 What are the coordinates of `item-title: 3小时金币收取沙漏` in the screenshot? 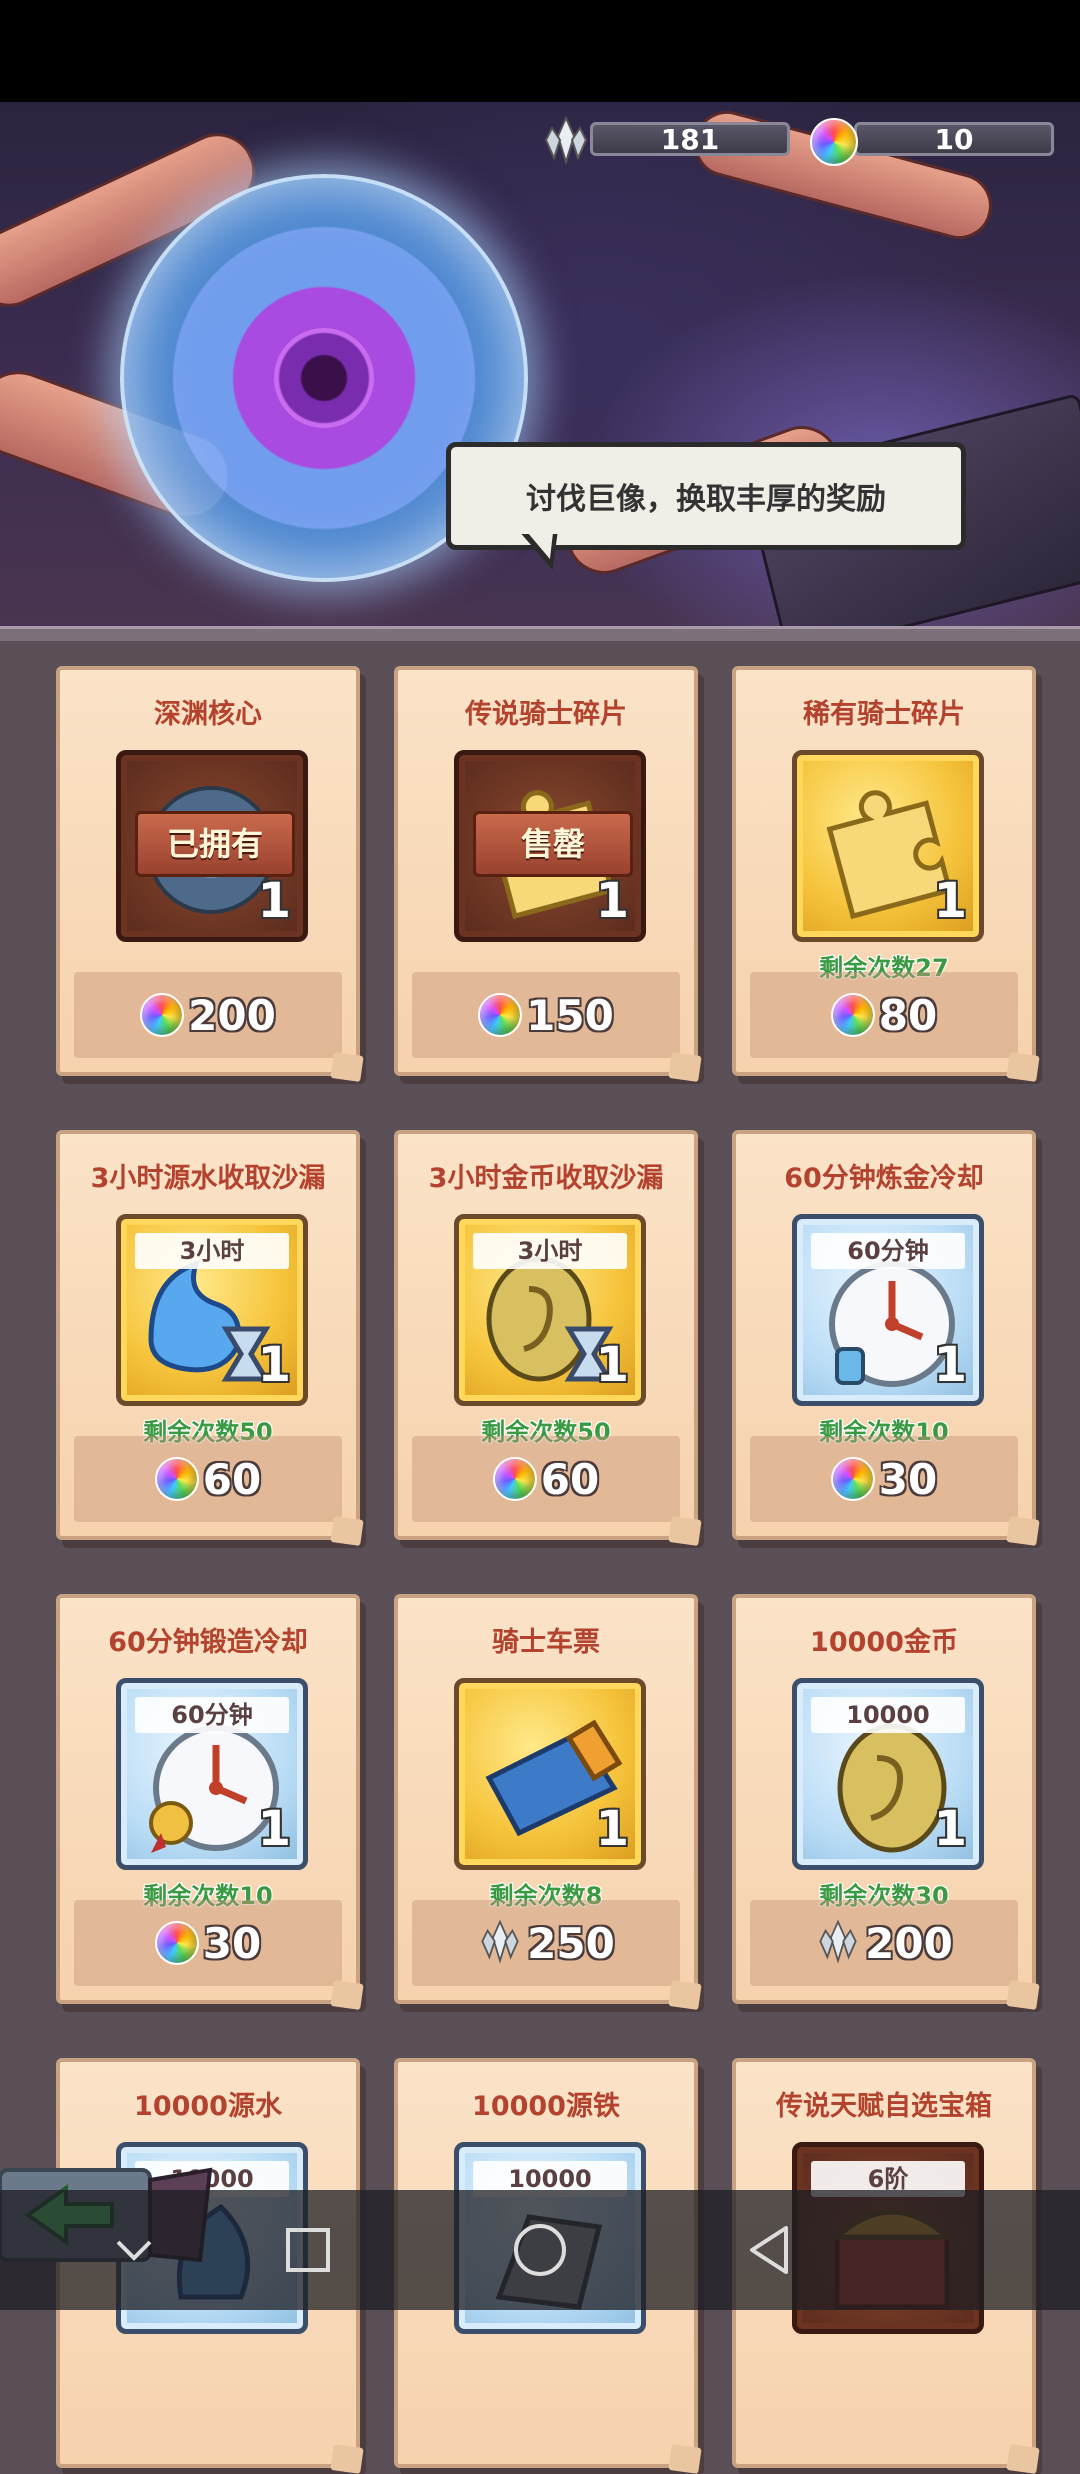 It's located at (546, 1178).